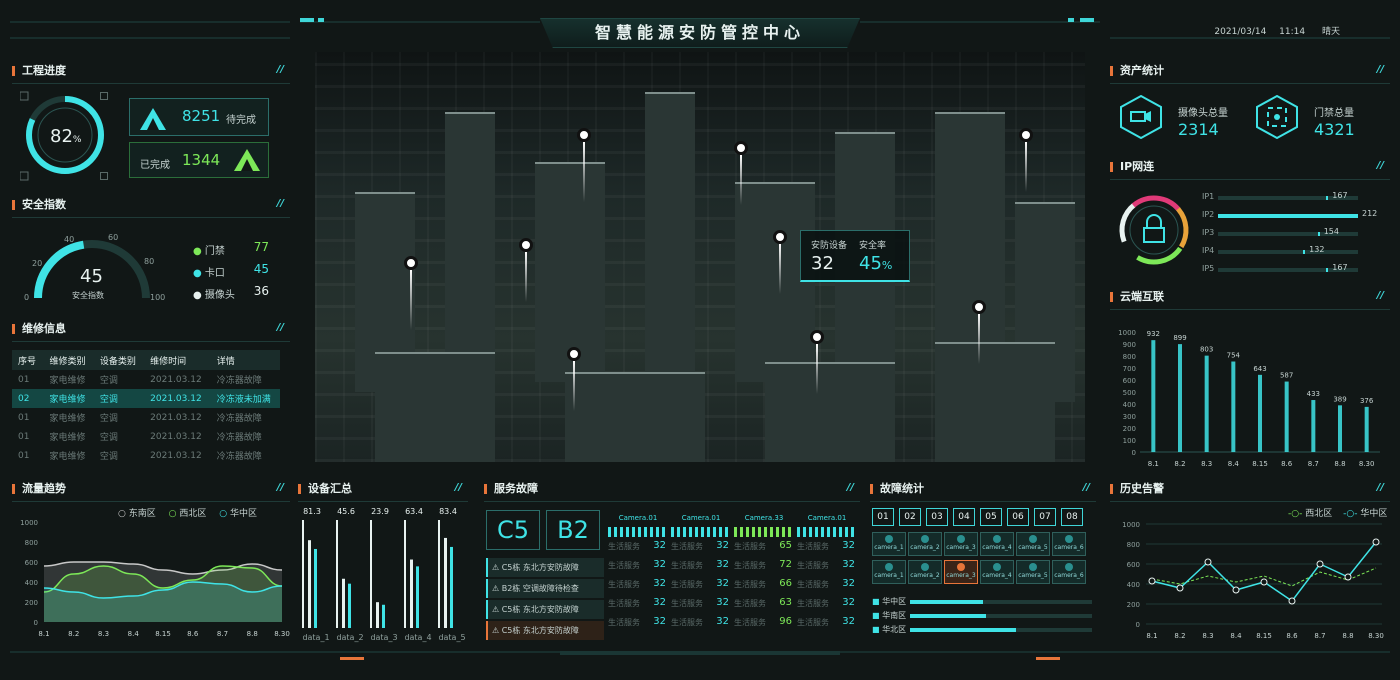 The height and width of the screenshot is (680, 1400). I want to click on safety-label: 安全指数, so click(88, 295).